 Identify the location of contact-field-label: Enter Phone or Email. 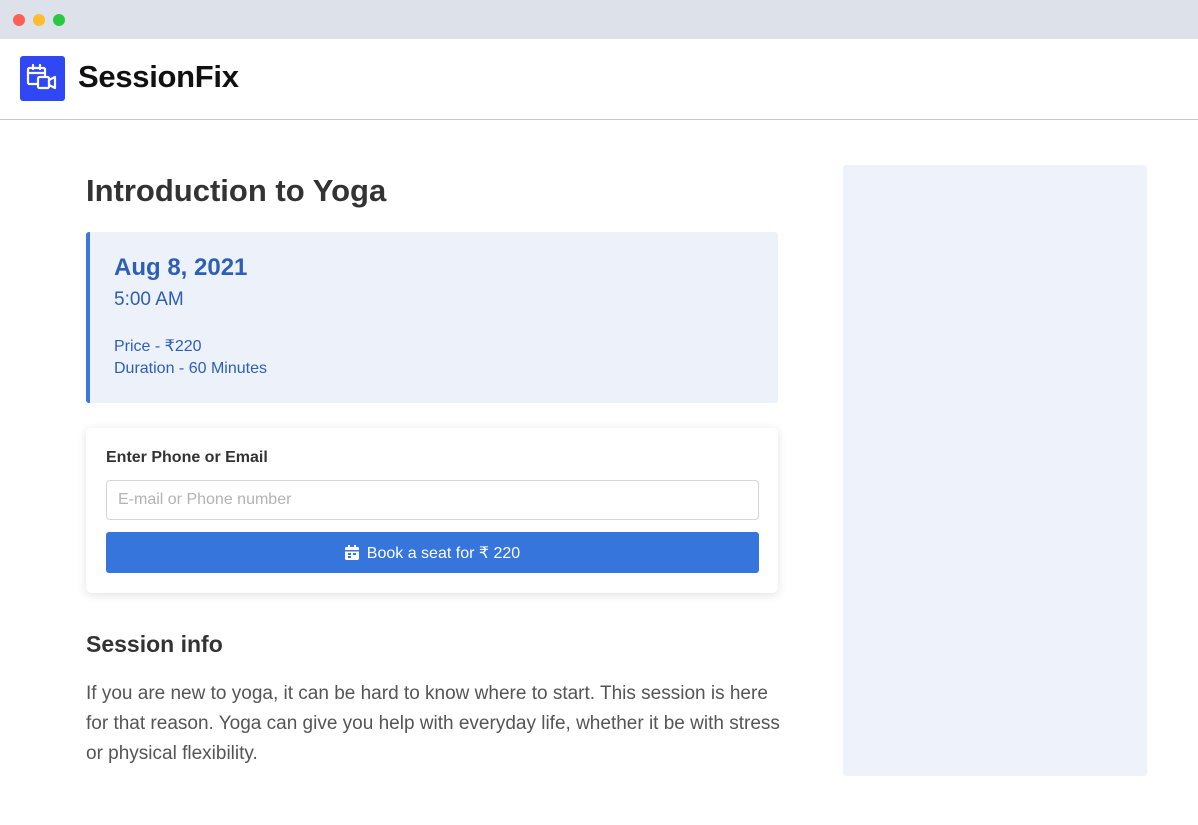
(187, 457).